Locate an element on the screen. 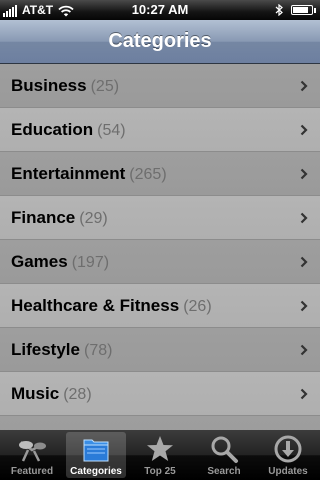 The width and height of the screenshot is (320, 480). category-label: Education is located at coordinates (52, 129).